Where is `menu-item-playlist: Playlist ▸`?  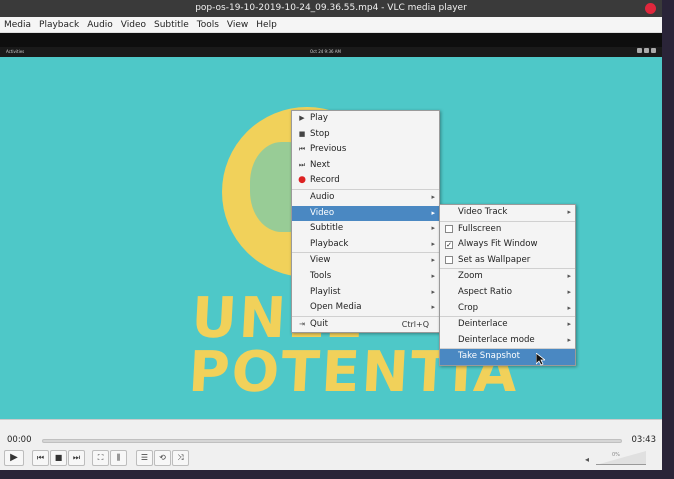 menu-item-playlist: Playlist ▸ is located at coordinates (365, 293).